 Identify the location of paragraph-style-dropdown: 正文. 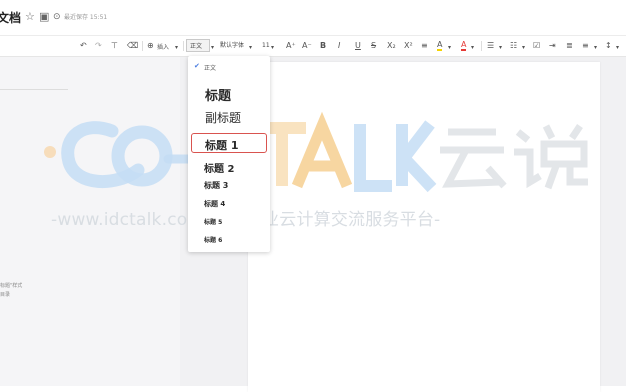
(198, 45).